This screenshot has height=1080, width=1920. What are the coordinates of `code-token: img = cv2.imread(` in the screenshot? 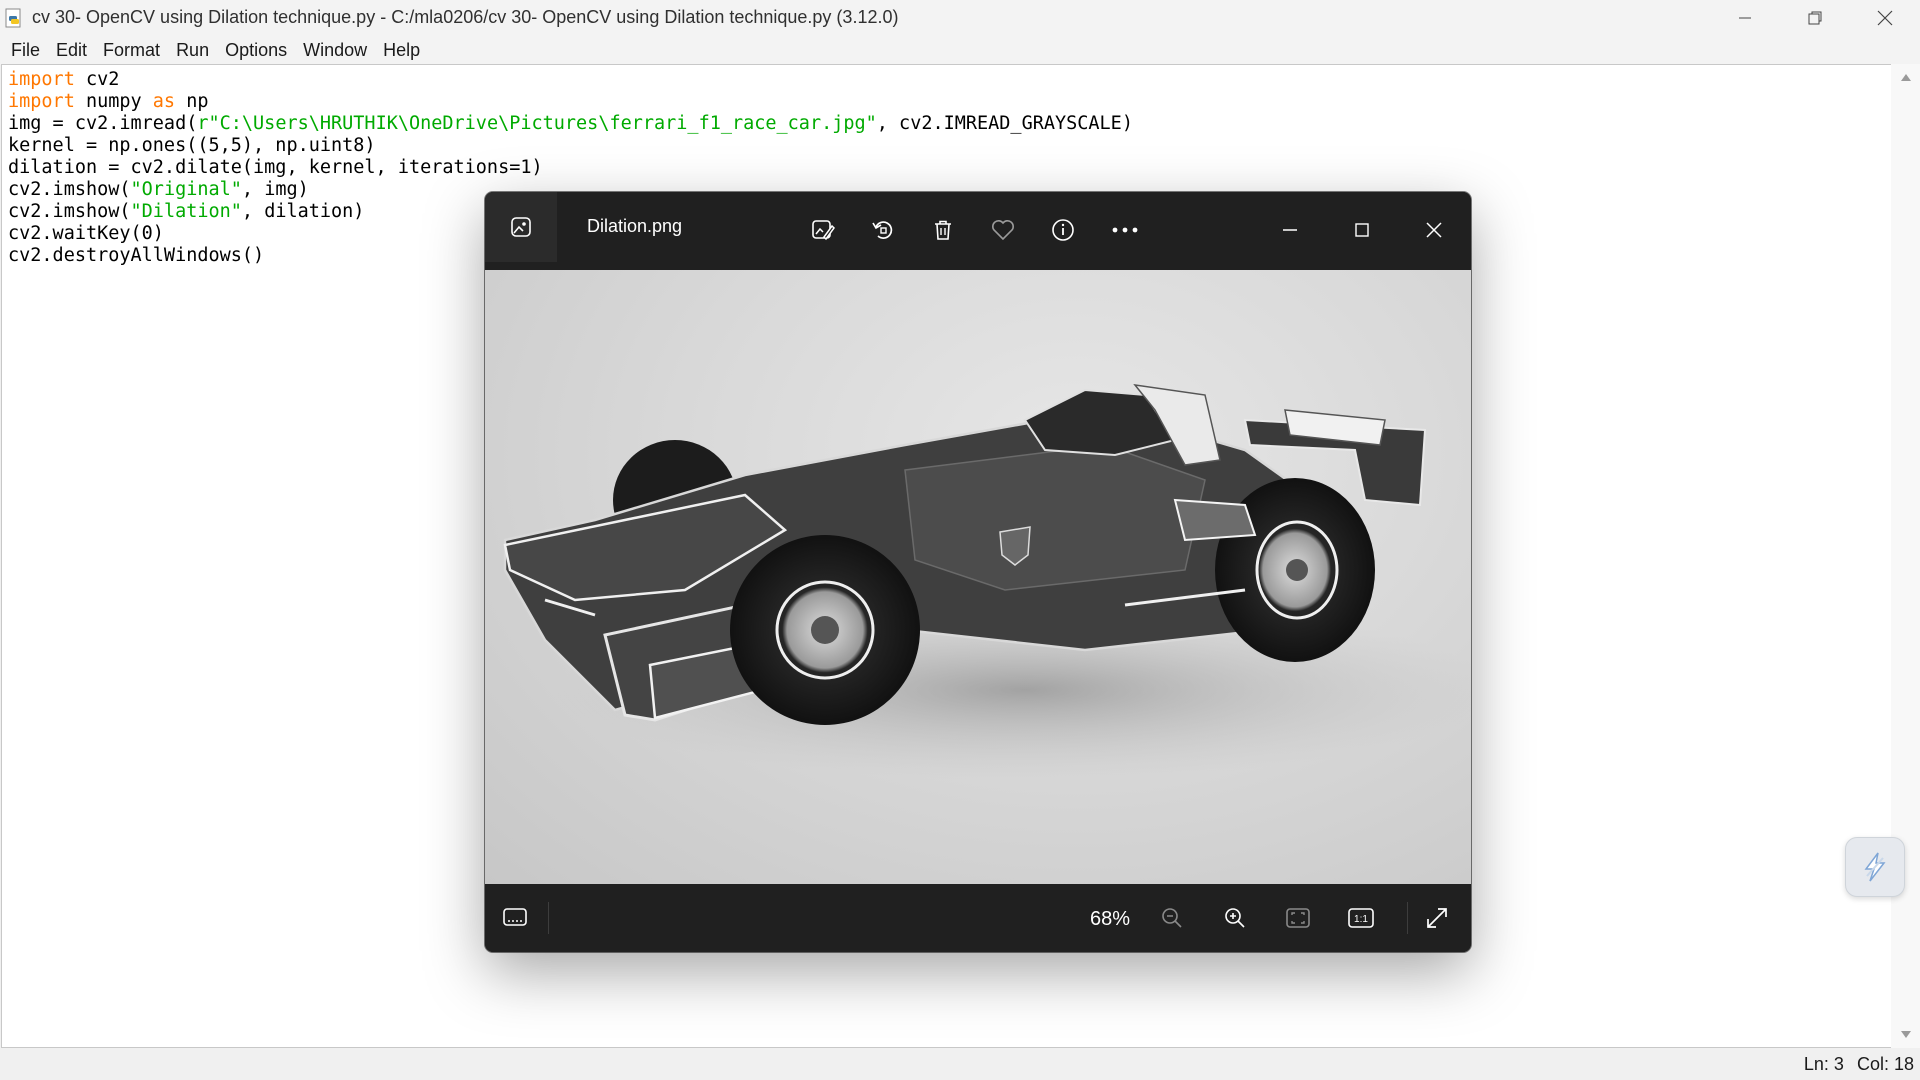 It's located at (103, 123).